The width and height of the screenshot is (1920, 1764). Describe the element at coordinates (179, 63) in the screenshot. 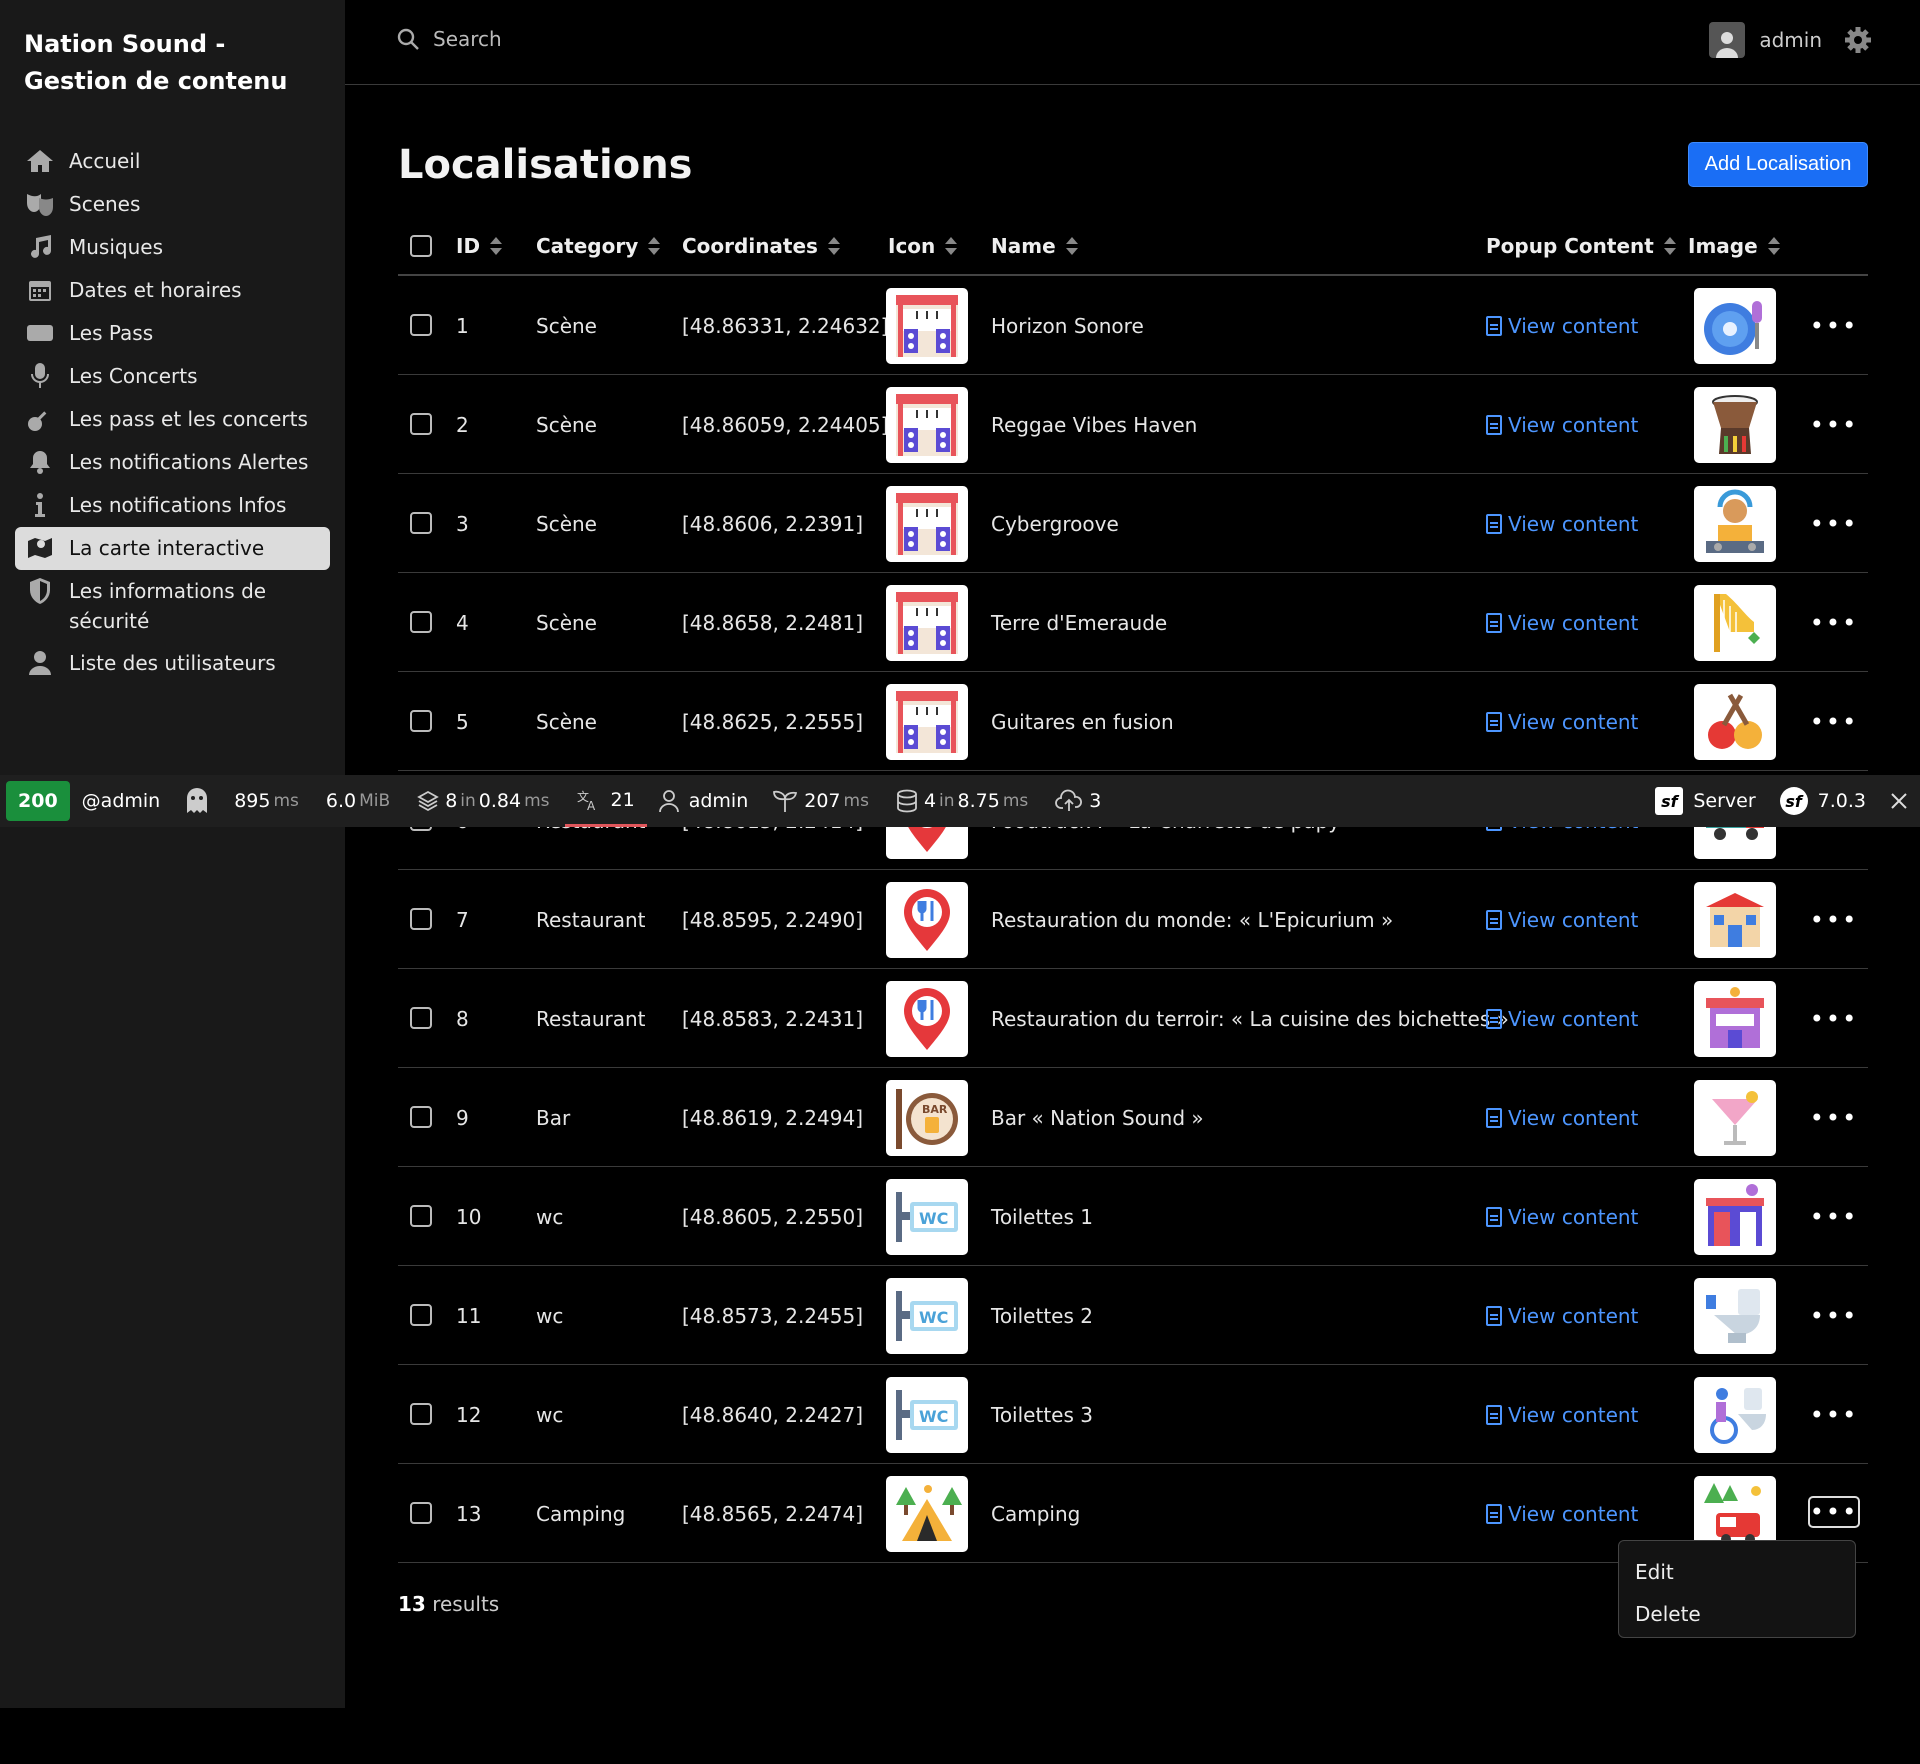

I see `app-title: Nation Sound - Gestion de contenu` at that location.